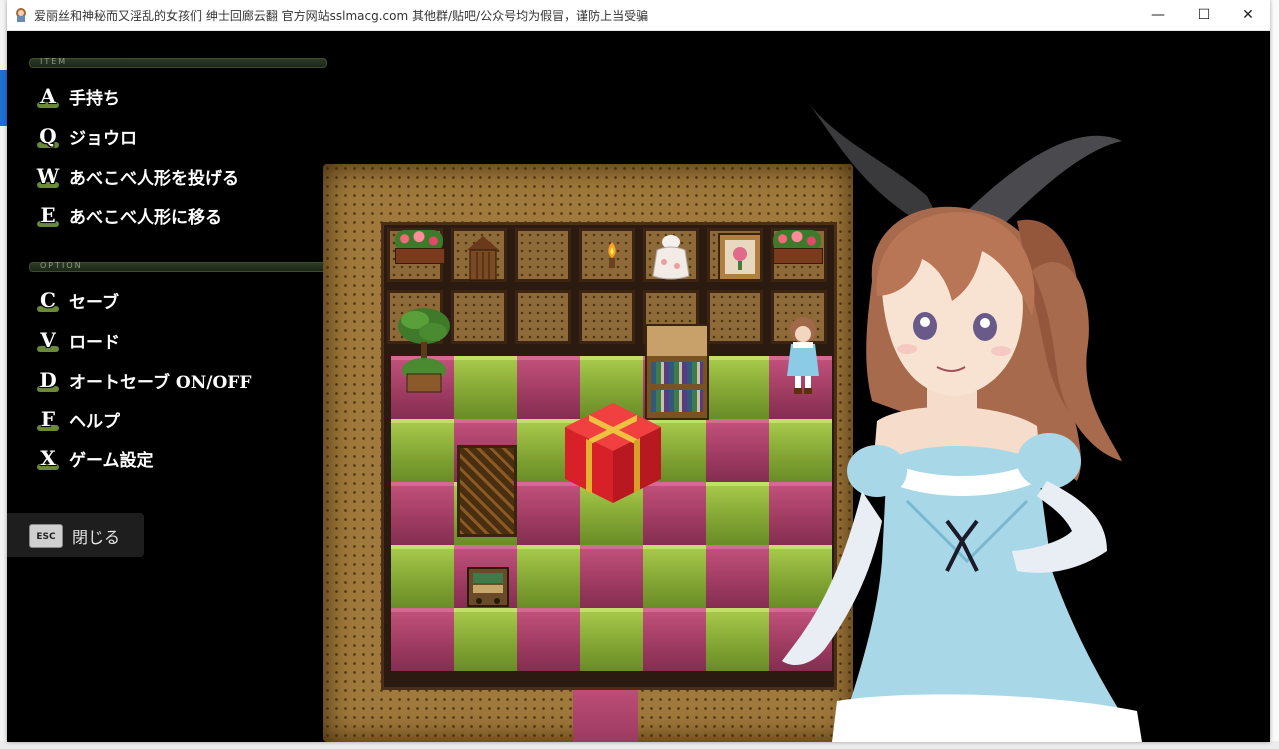 This screenshot has height=749, width=1279. I want to click on menu-option-label: ゲーム設定, so click(111, 460).